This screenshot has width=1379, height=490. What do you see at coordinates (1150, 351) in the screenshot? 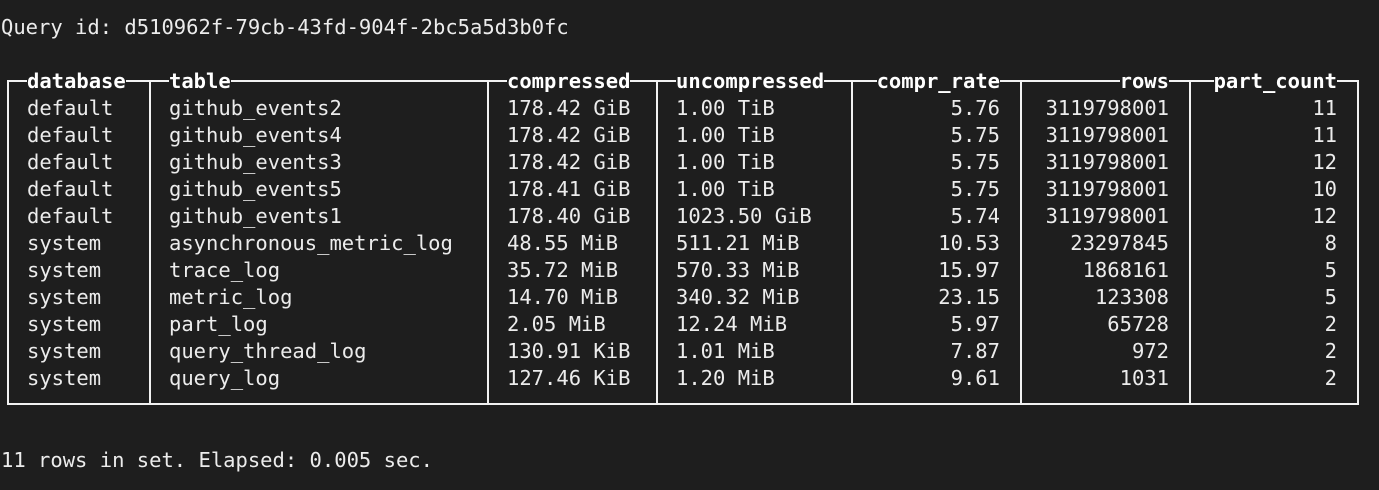
I see `cell-rows: 972` at bounding box center [1150, 351].